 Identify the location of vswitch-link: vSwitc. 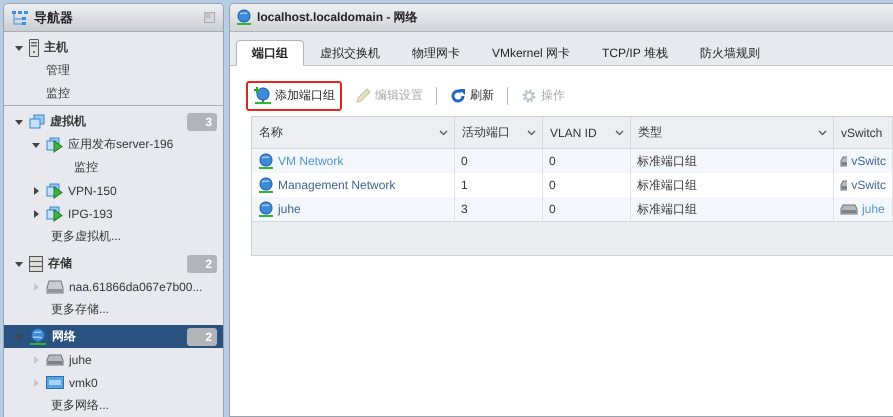
(868, 185).